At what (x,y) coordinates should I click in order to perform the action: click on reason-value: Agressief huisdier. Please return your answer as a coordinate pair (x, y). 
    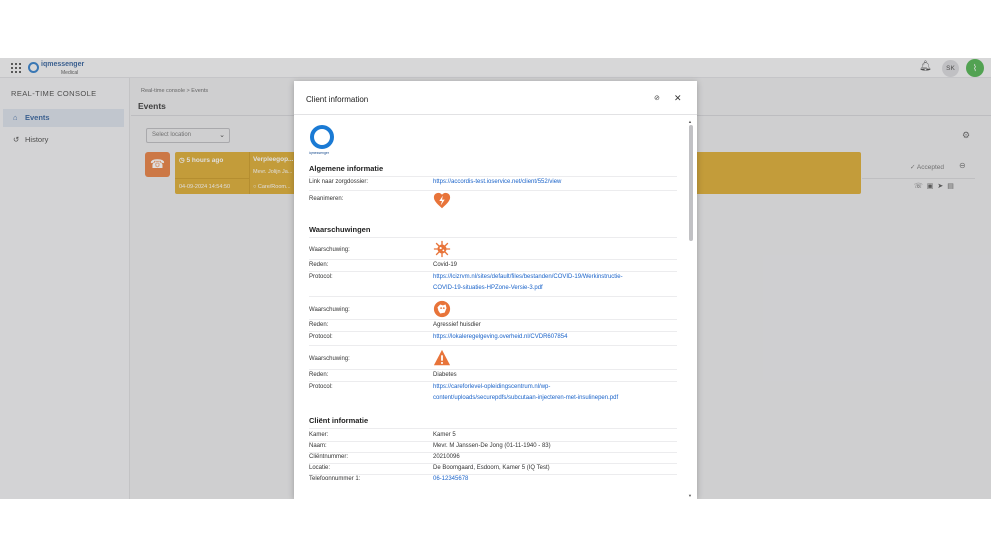
    Looking at the image, I should click on (457, 325).